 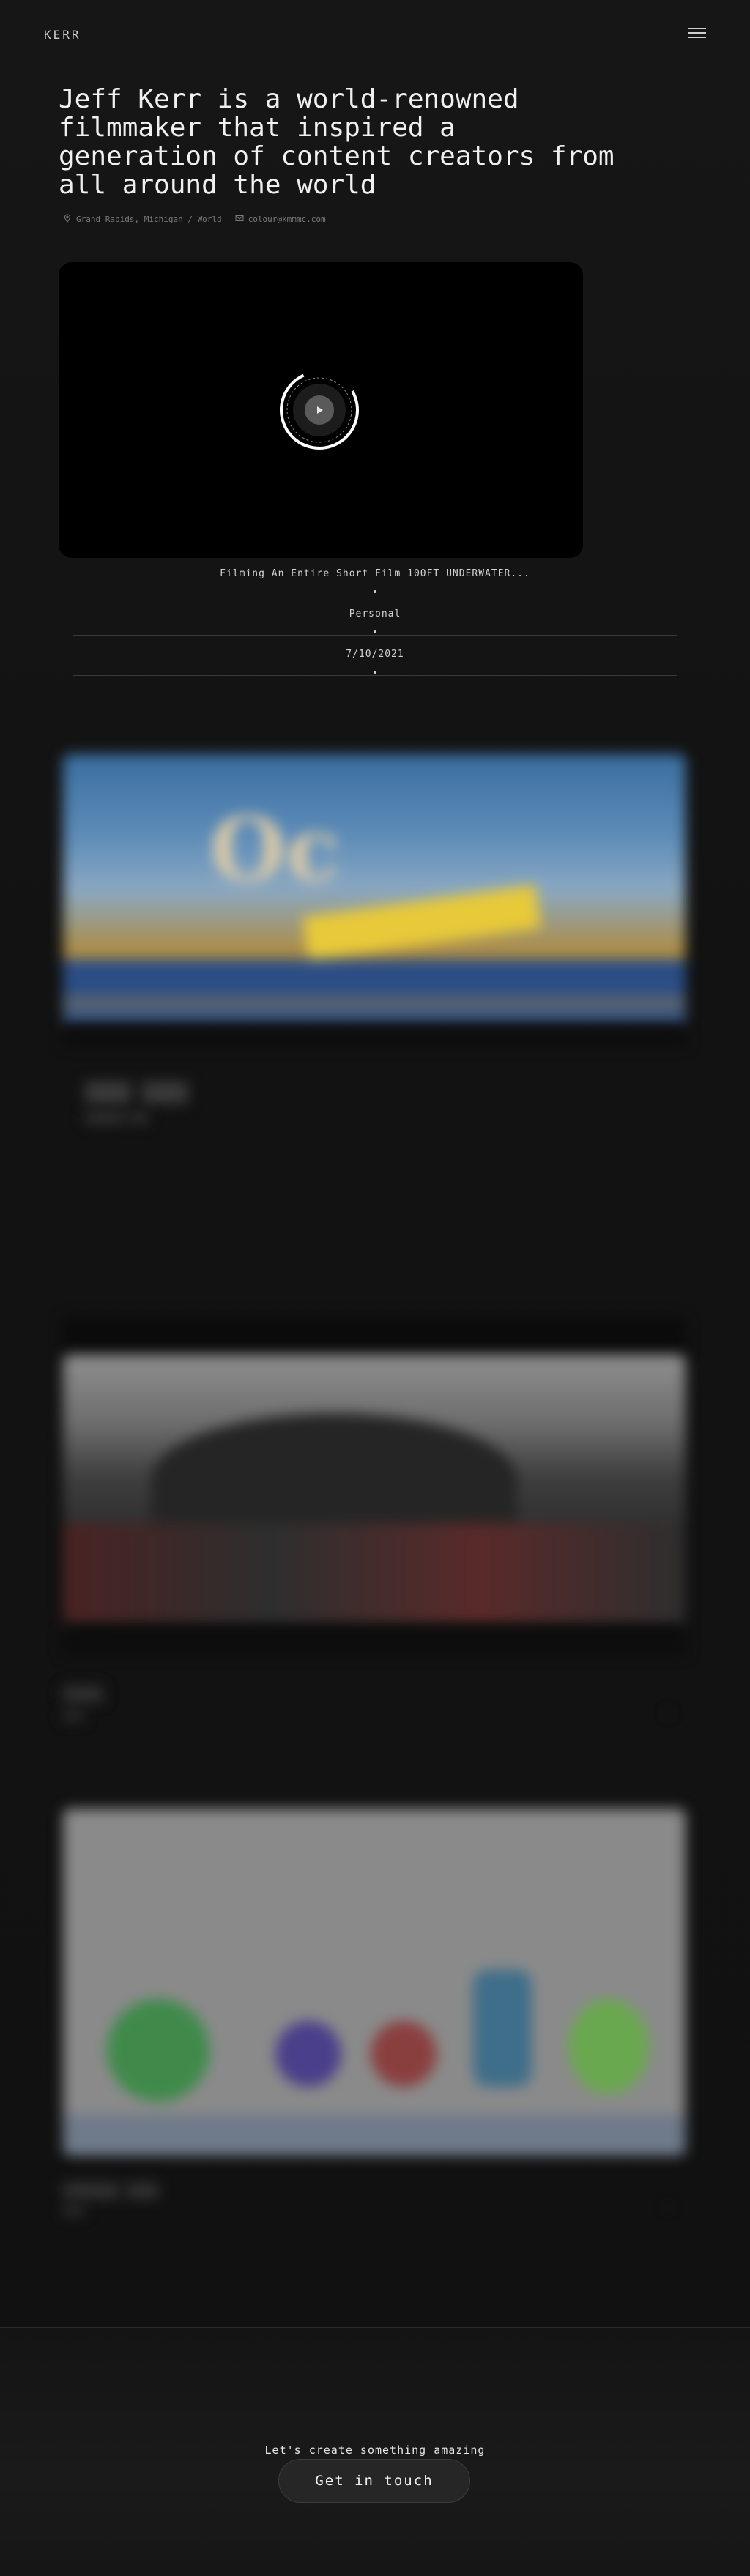 I want to click on envelope-icon, so click(x=239, y=219).